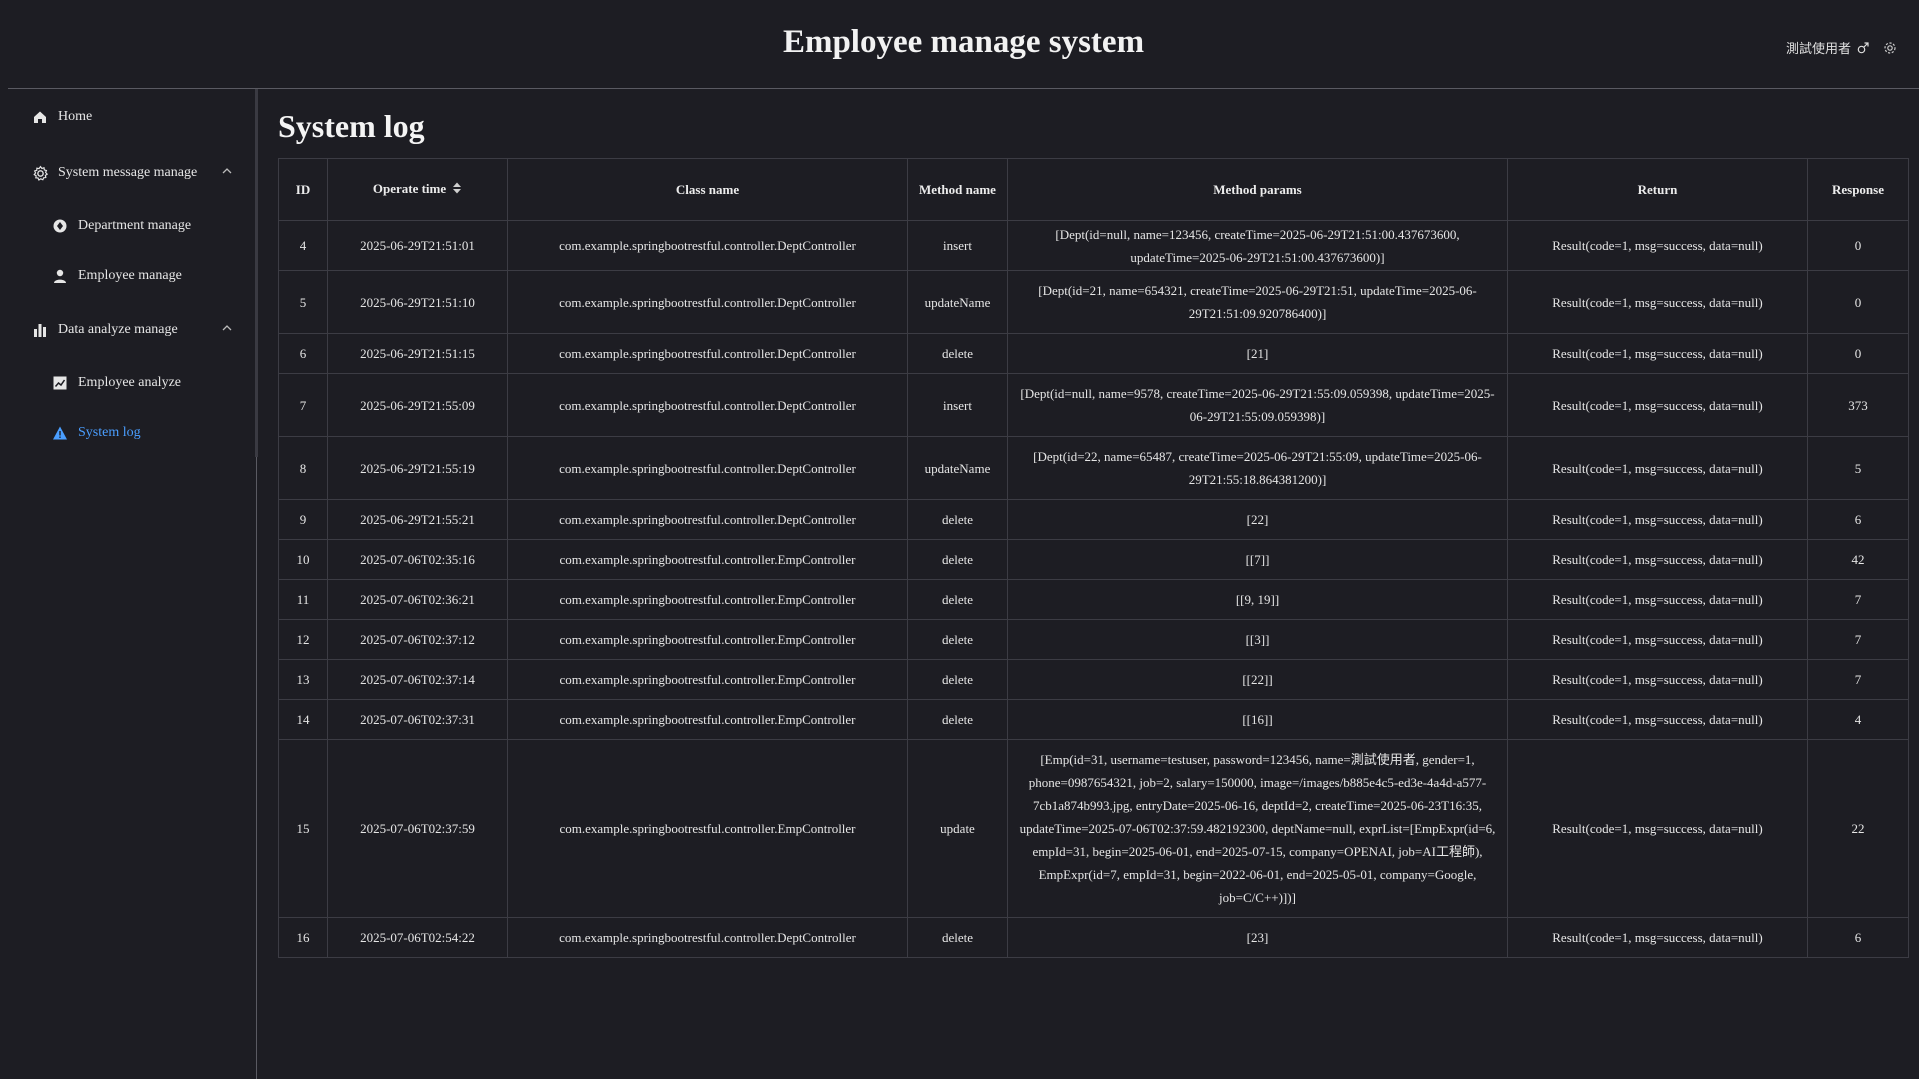 The width and height of the screenshot is (1919, 1079). What do you see at coordinates (1657, 189) in the screenshot?
I see `column-header-return: Return` at bounding box center [1657, 189].